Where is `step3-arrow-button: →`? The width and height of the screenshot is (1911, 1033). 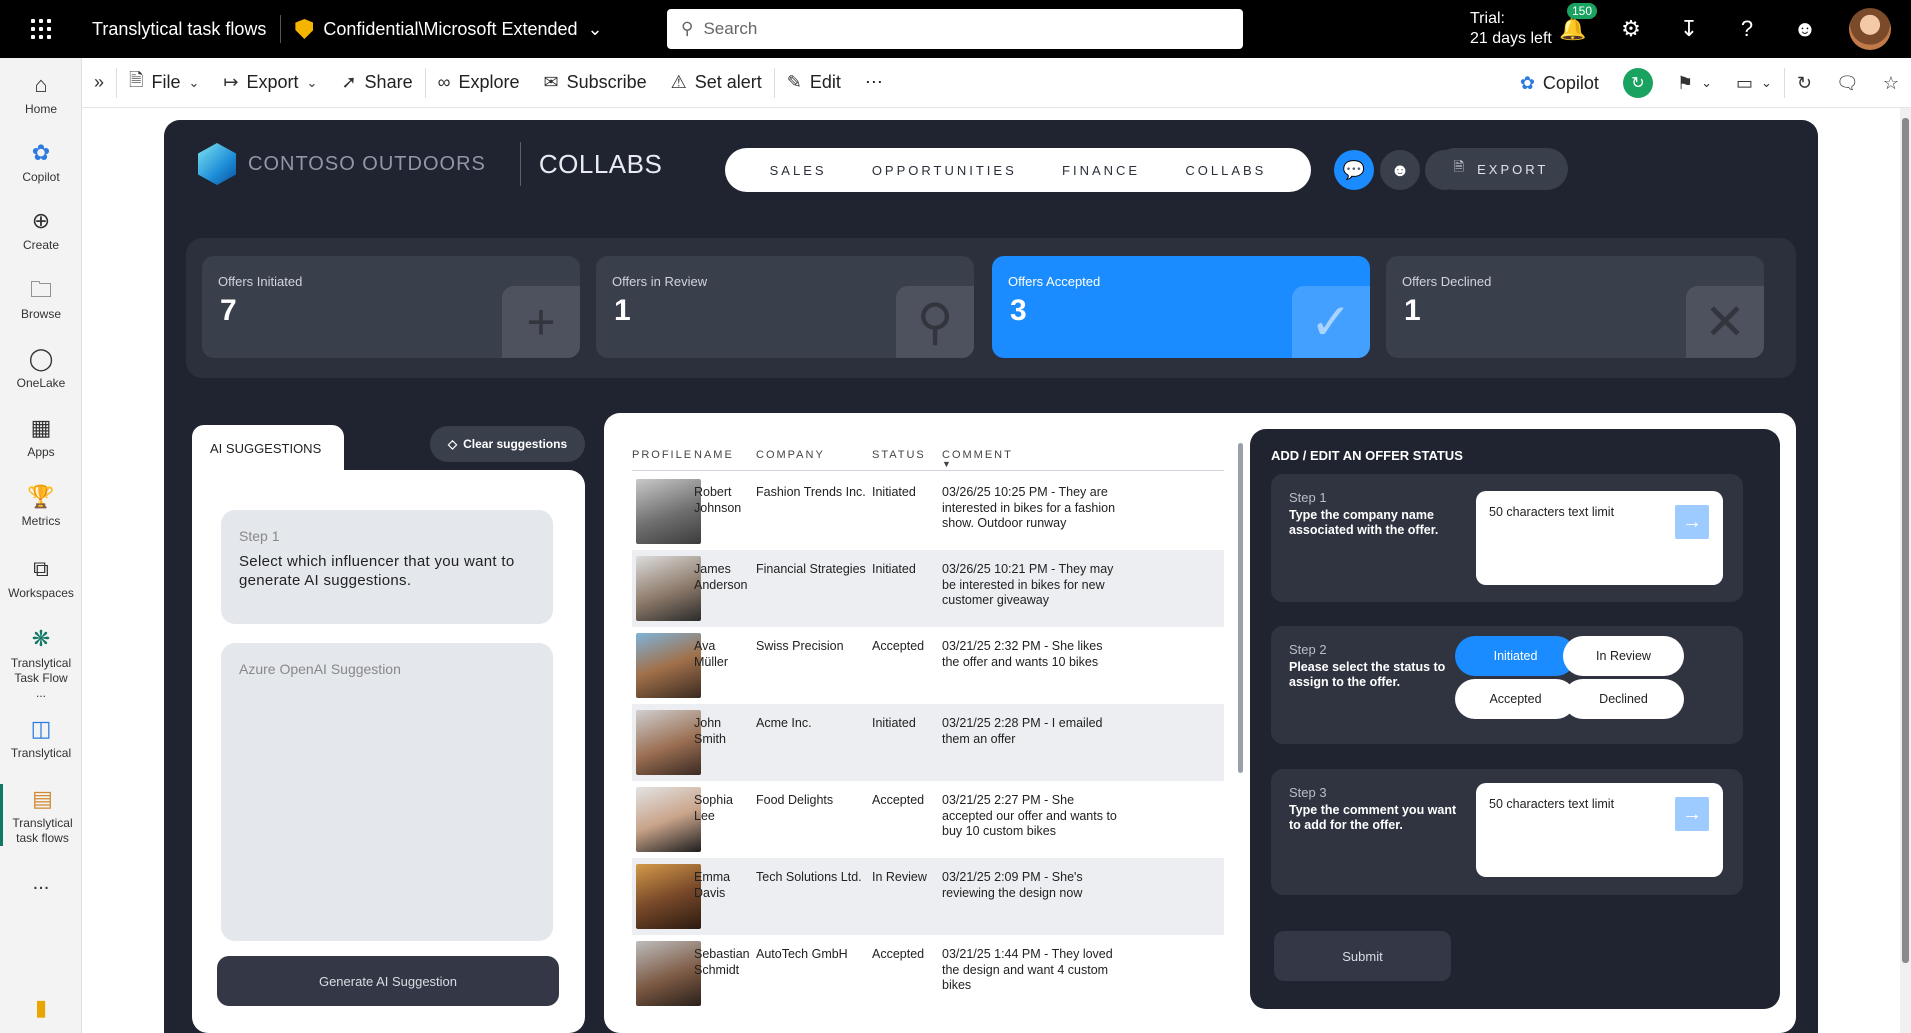 step3-arrow-button: → is located at coordinates (1692, 814).